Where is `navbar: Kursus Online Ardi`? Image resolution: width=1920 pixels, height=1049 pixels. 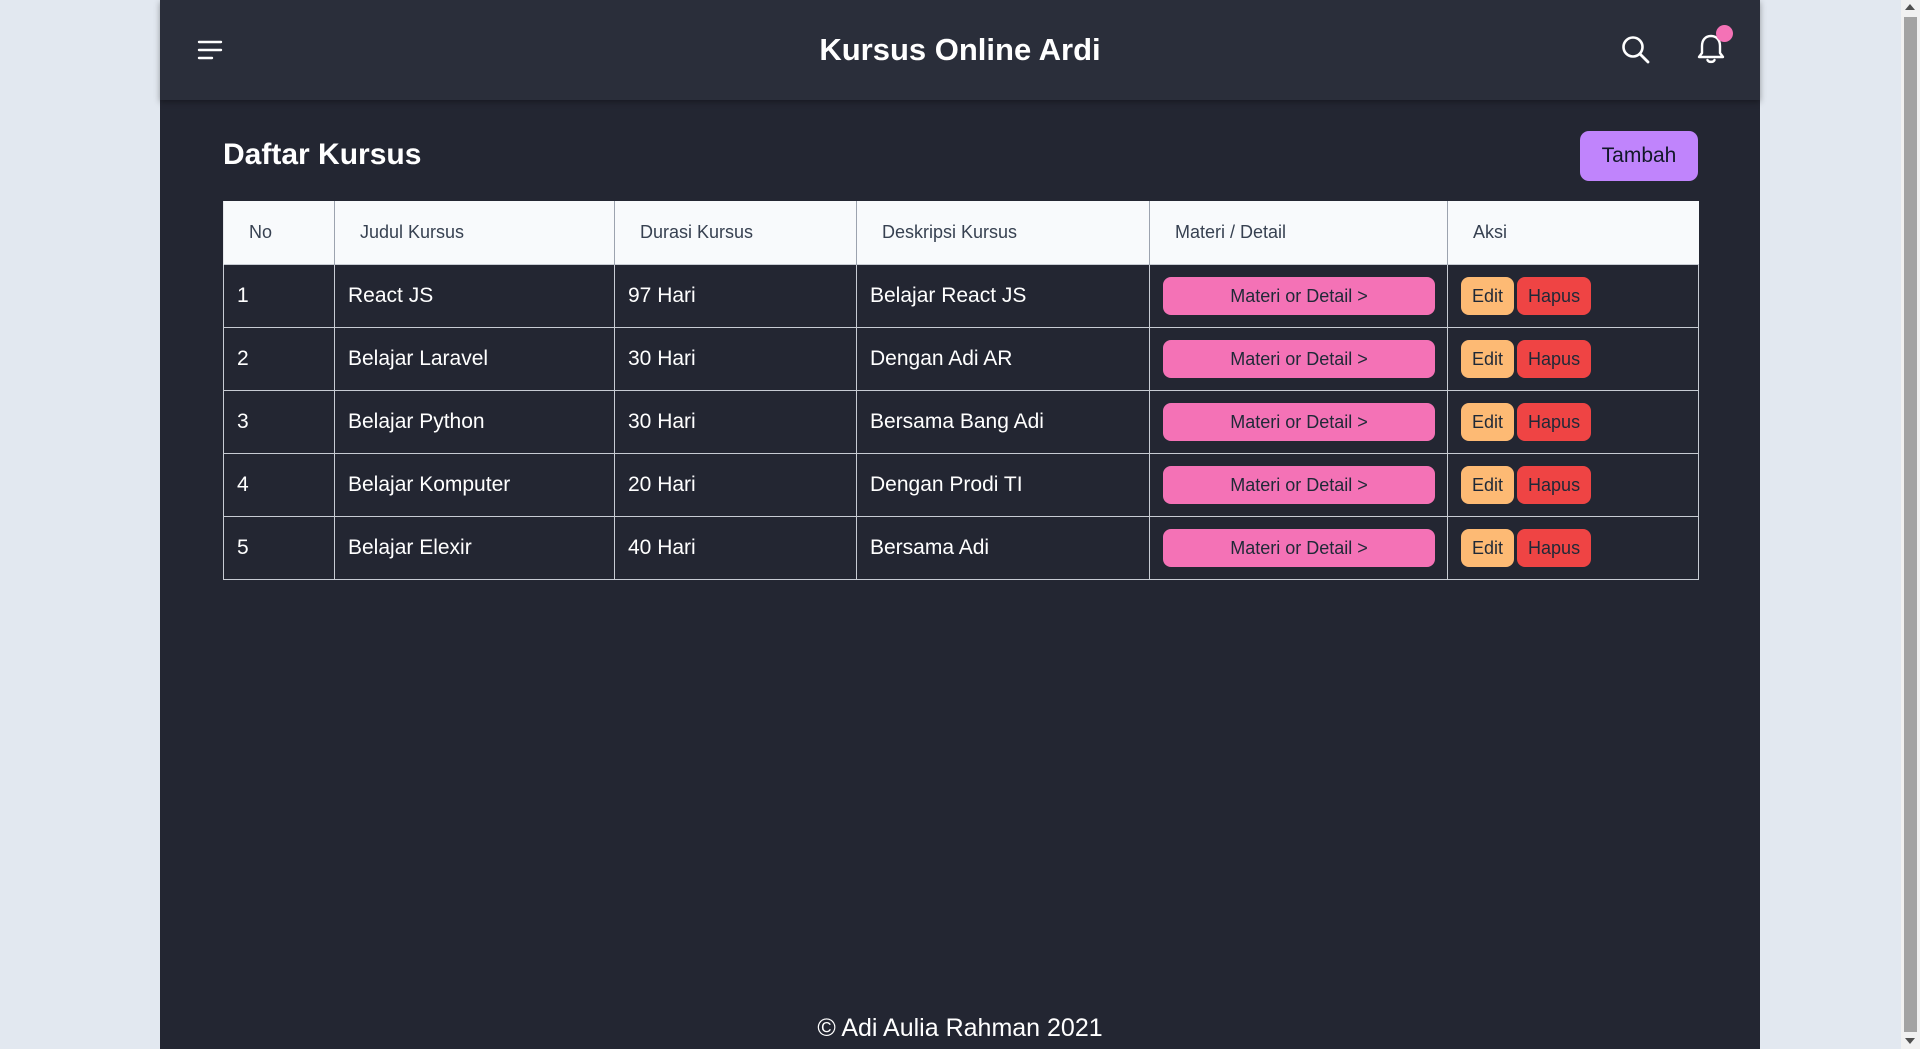
navbar: Kursus Online Ardi is located at coordinates (960, 50).